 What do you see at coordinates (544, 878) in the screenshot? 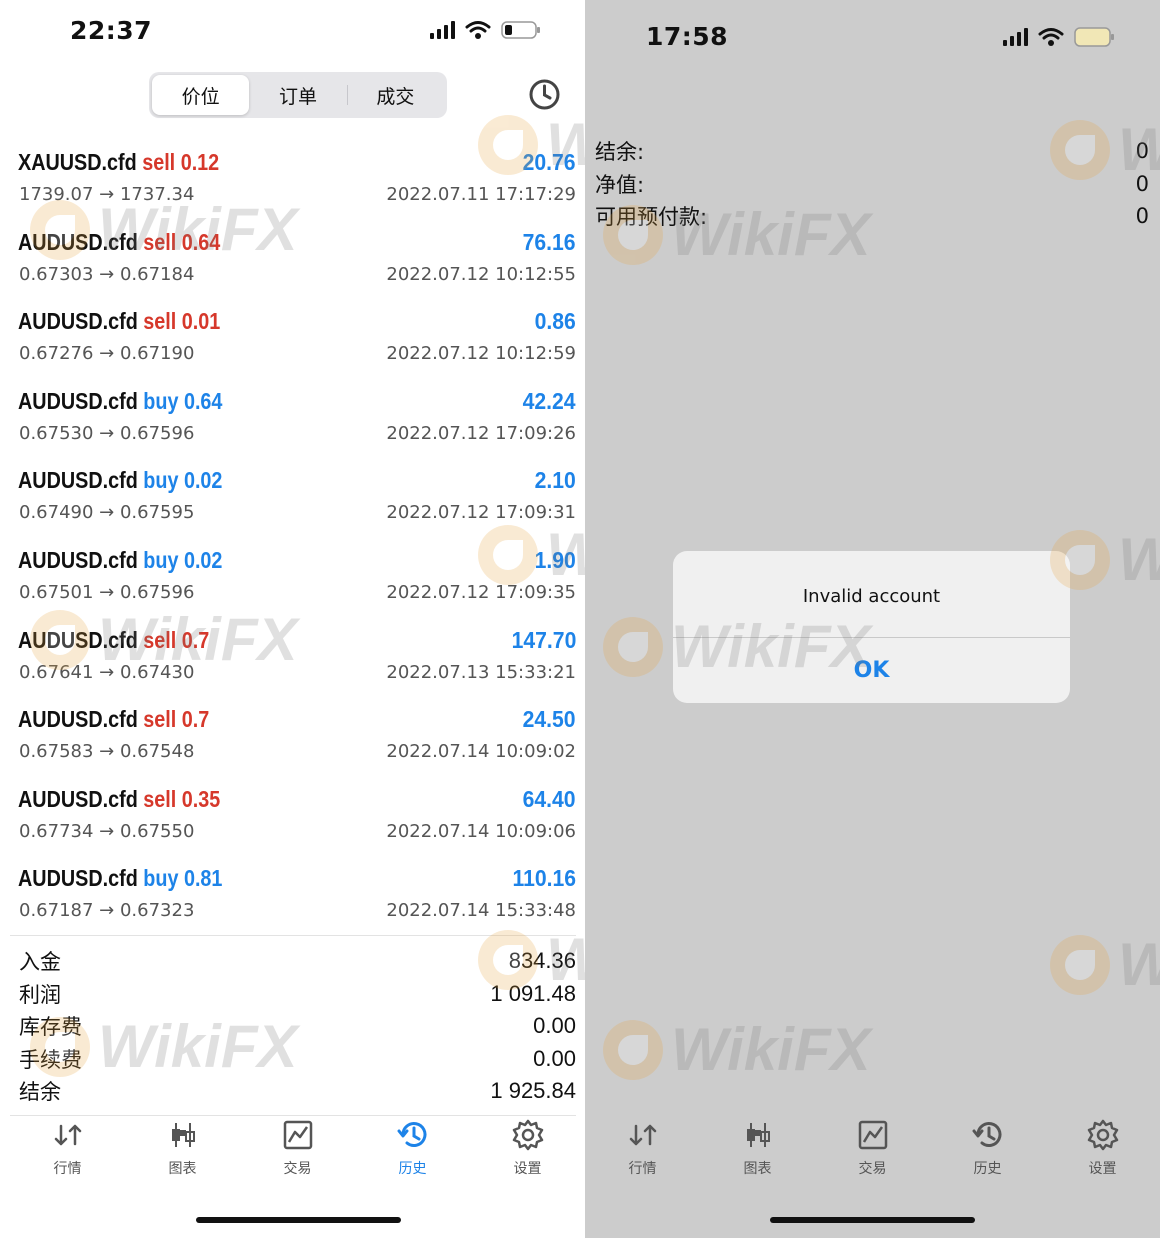
I see `trade-profit: 110.16` at bounding box center [544, 878].